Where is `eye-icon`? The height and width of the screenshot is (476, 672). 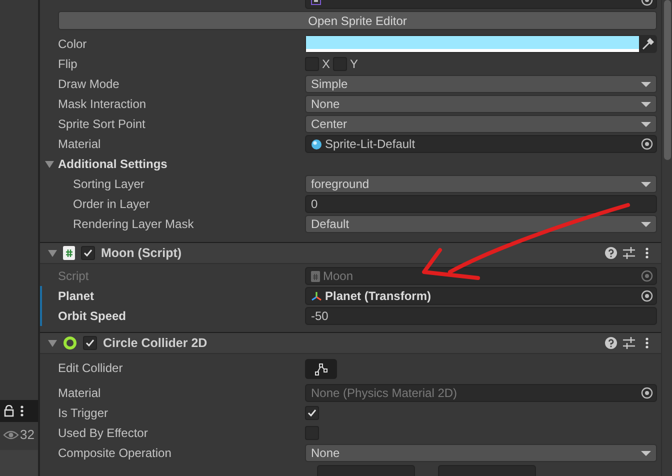
eye-icon is located at coordinates (11, 435).